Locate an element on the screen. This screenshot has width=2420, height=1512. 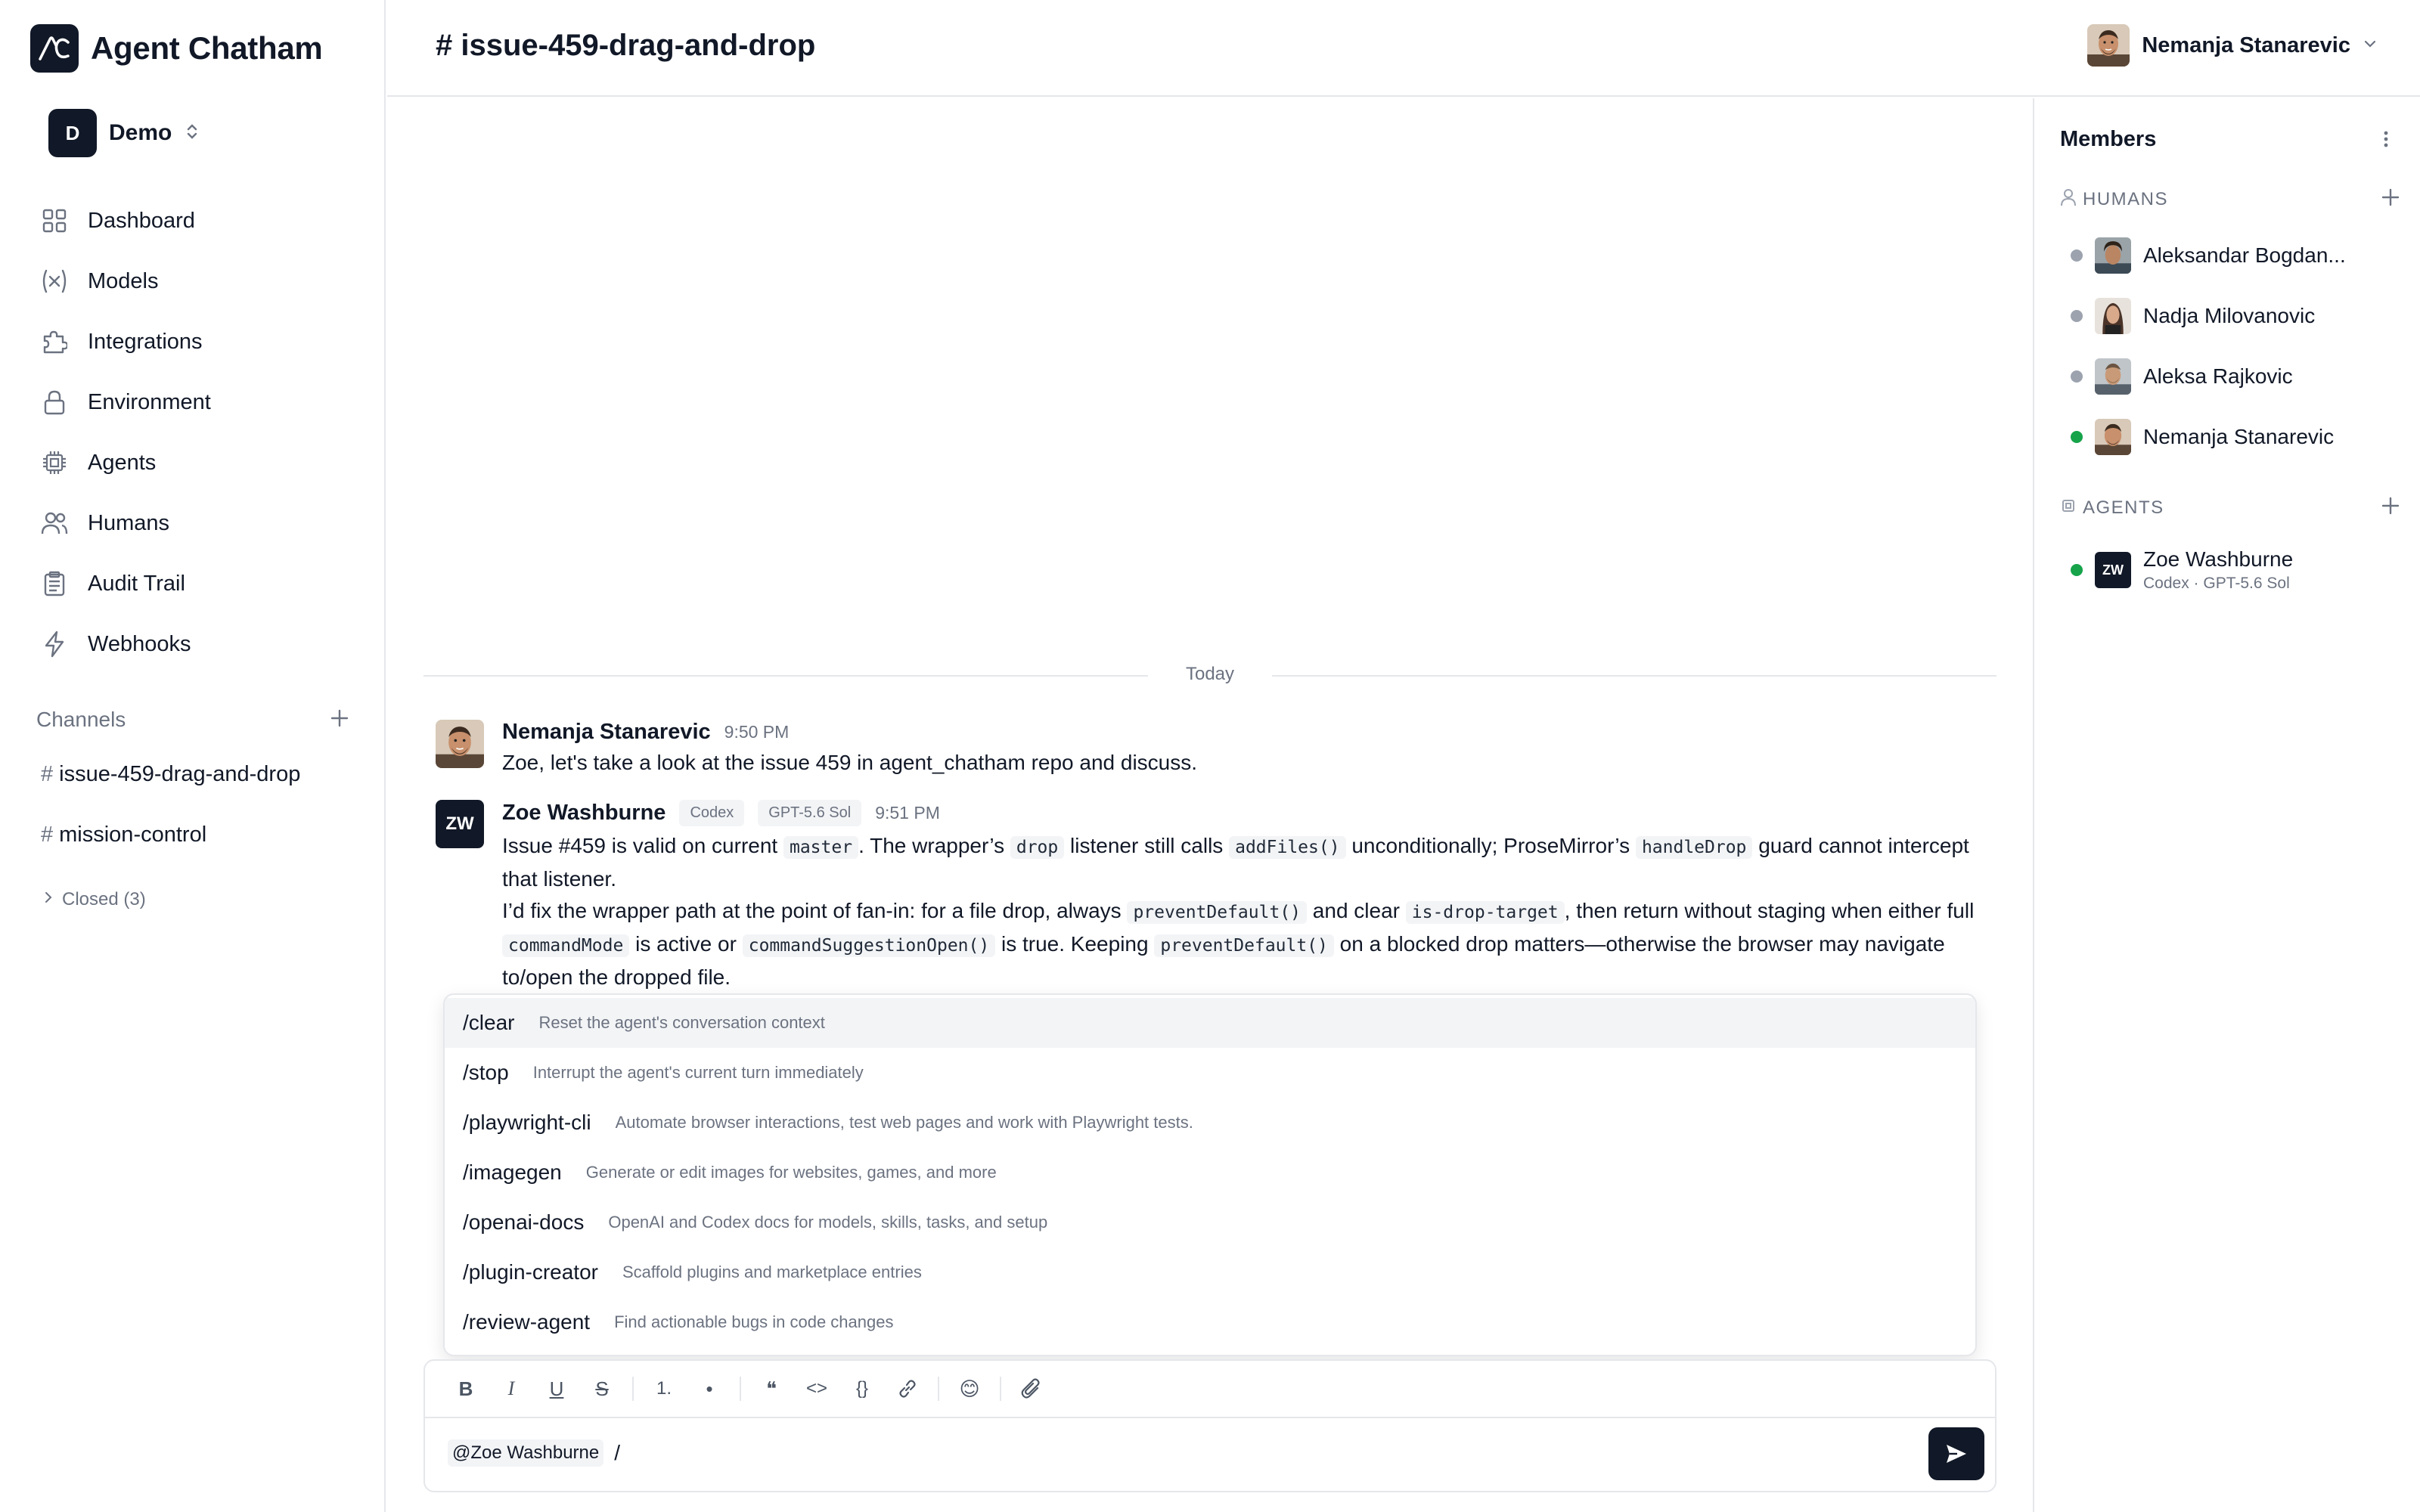
humans-section-label: HUMANS is located at coordinates (2126, 198).